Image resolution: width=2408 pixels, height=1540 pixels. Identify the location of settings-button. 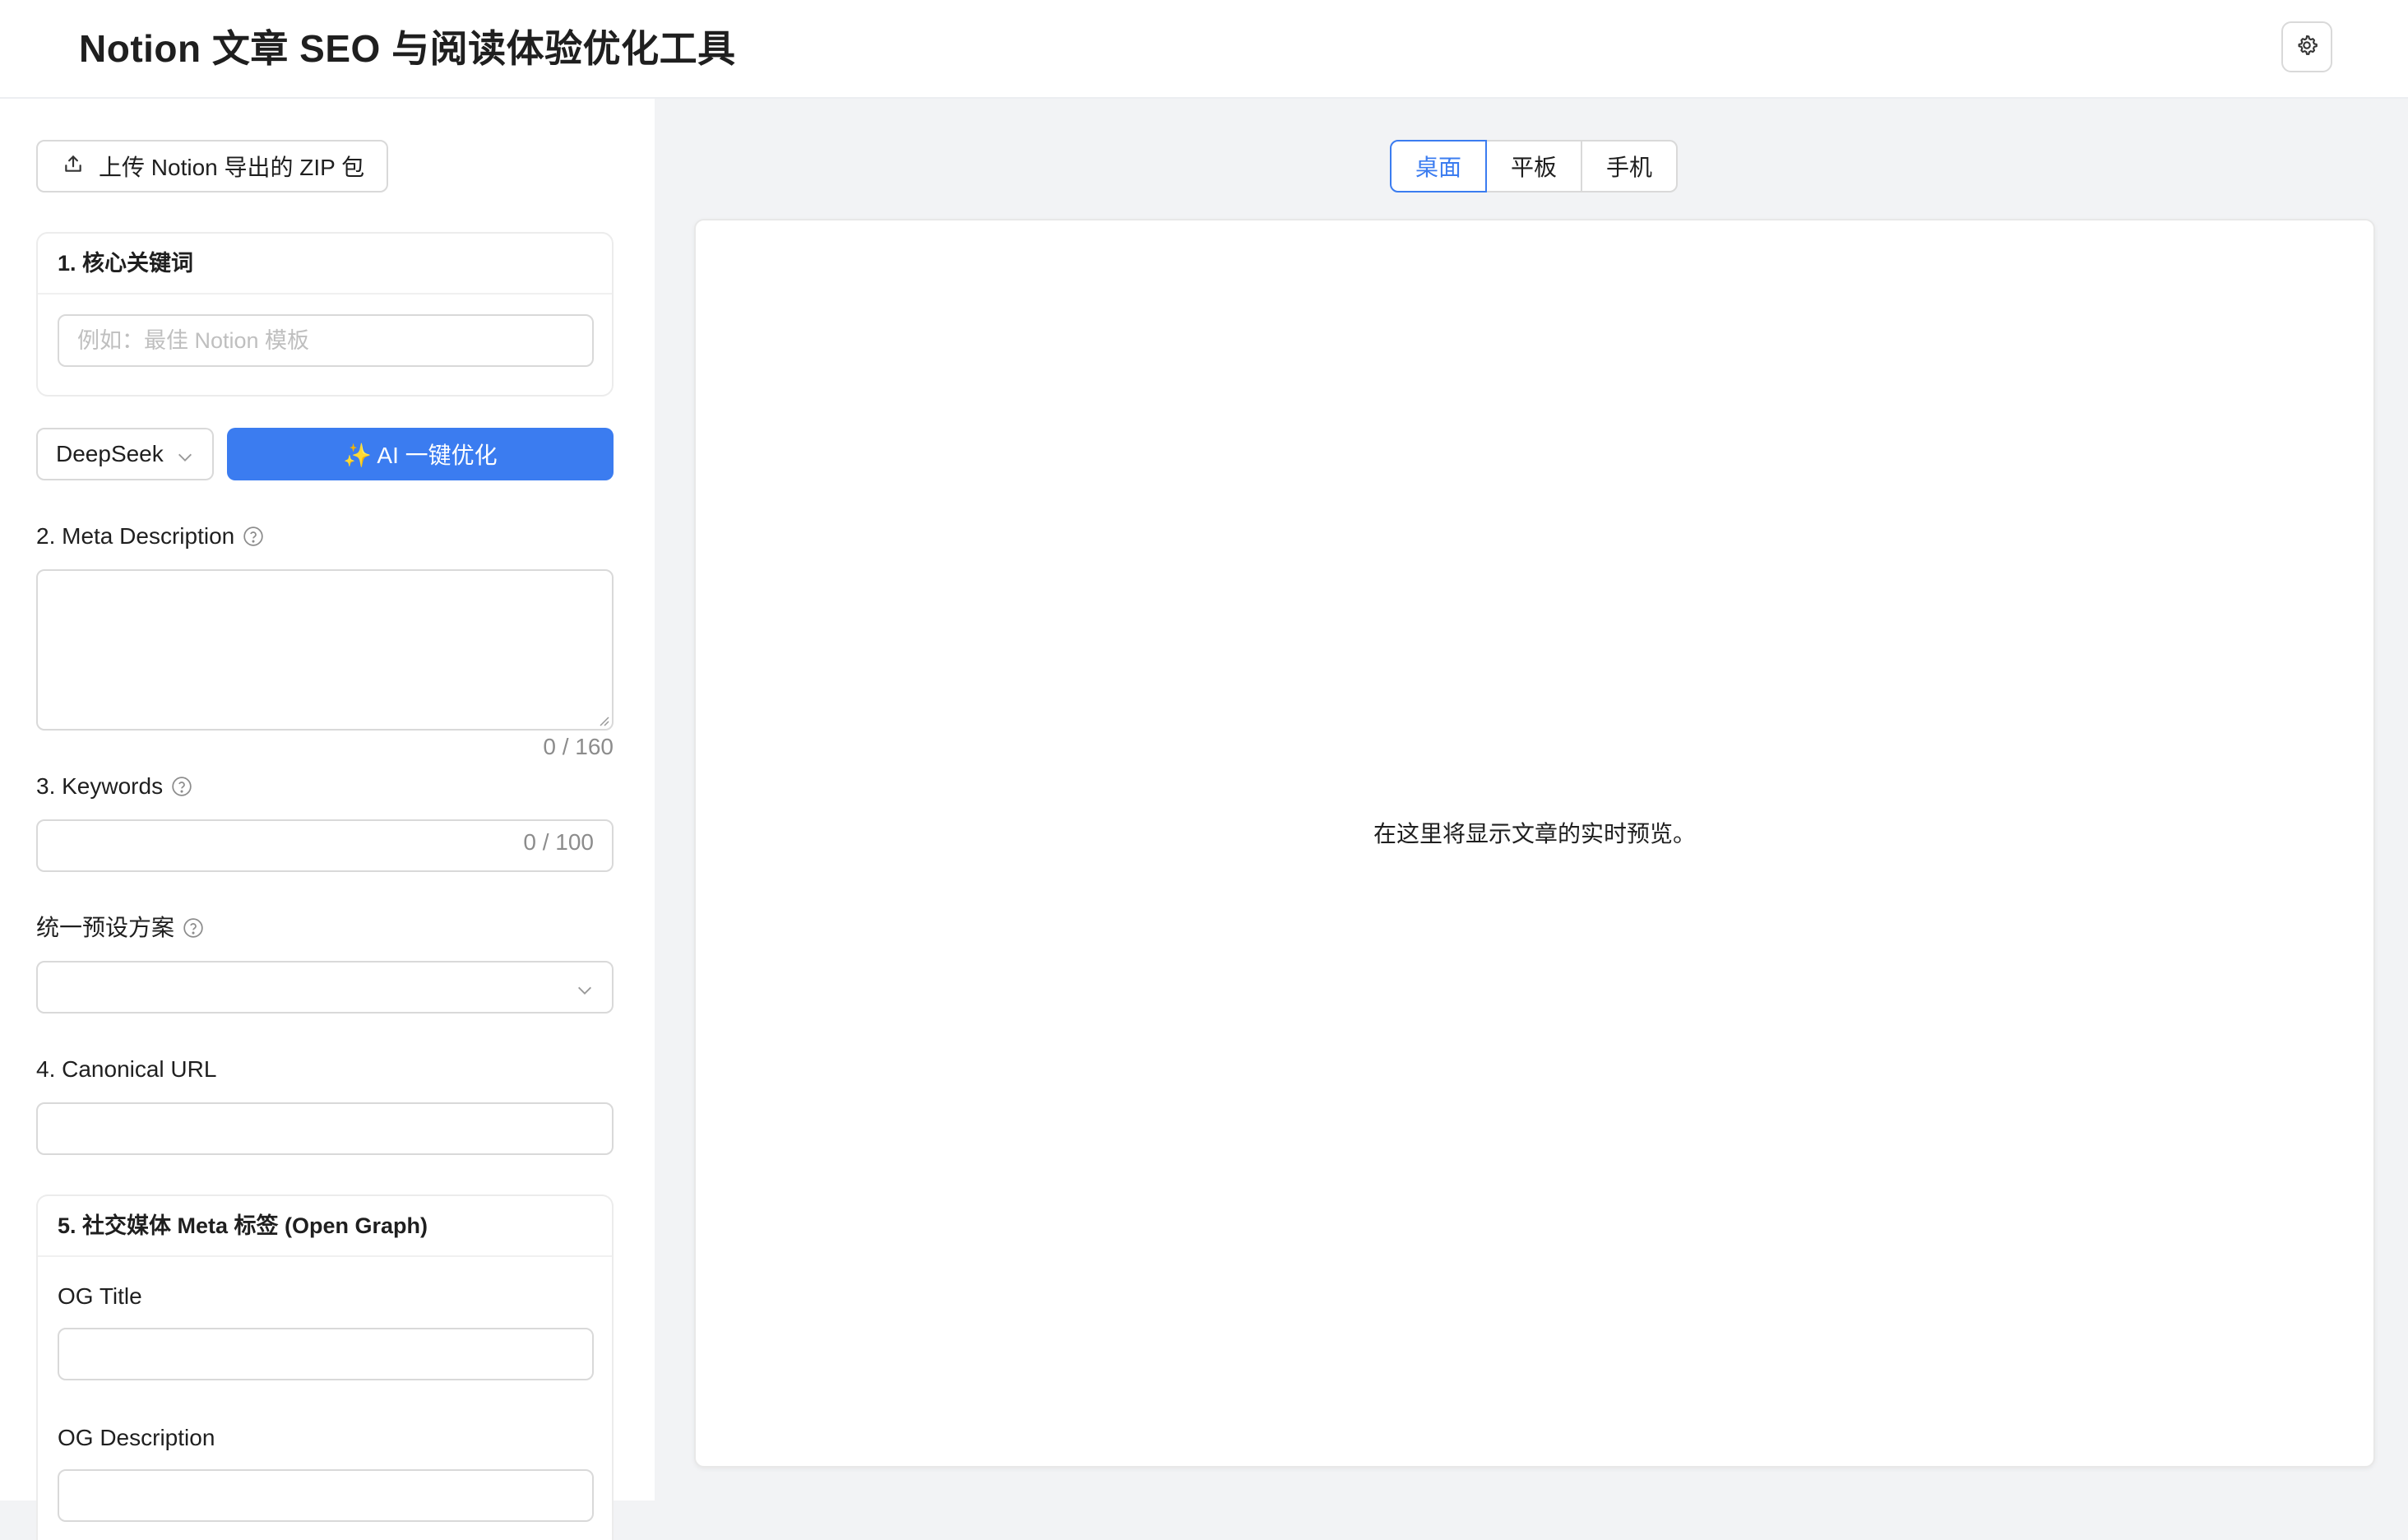
(2306, 46).